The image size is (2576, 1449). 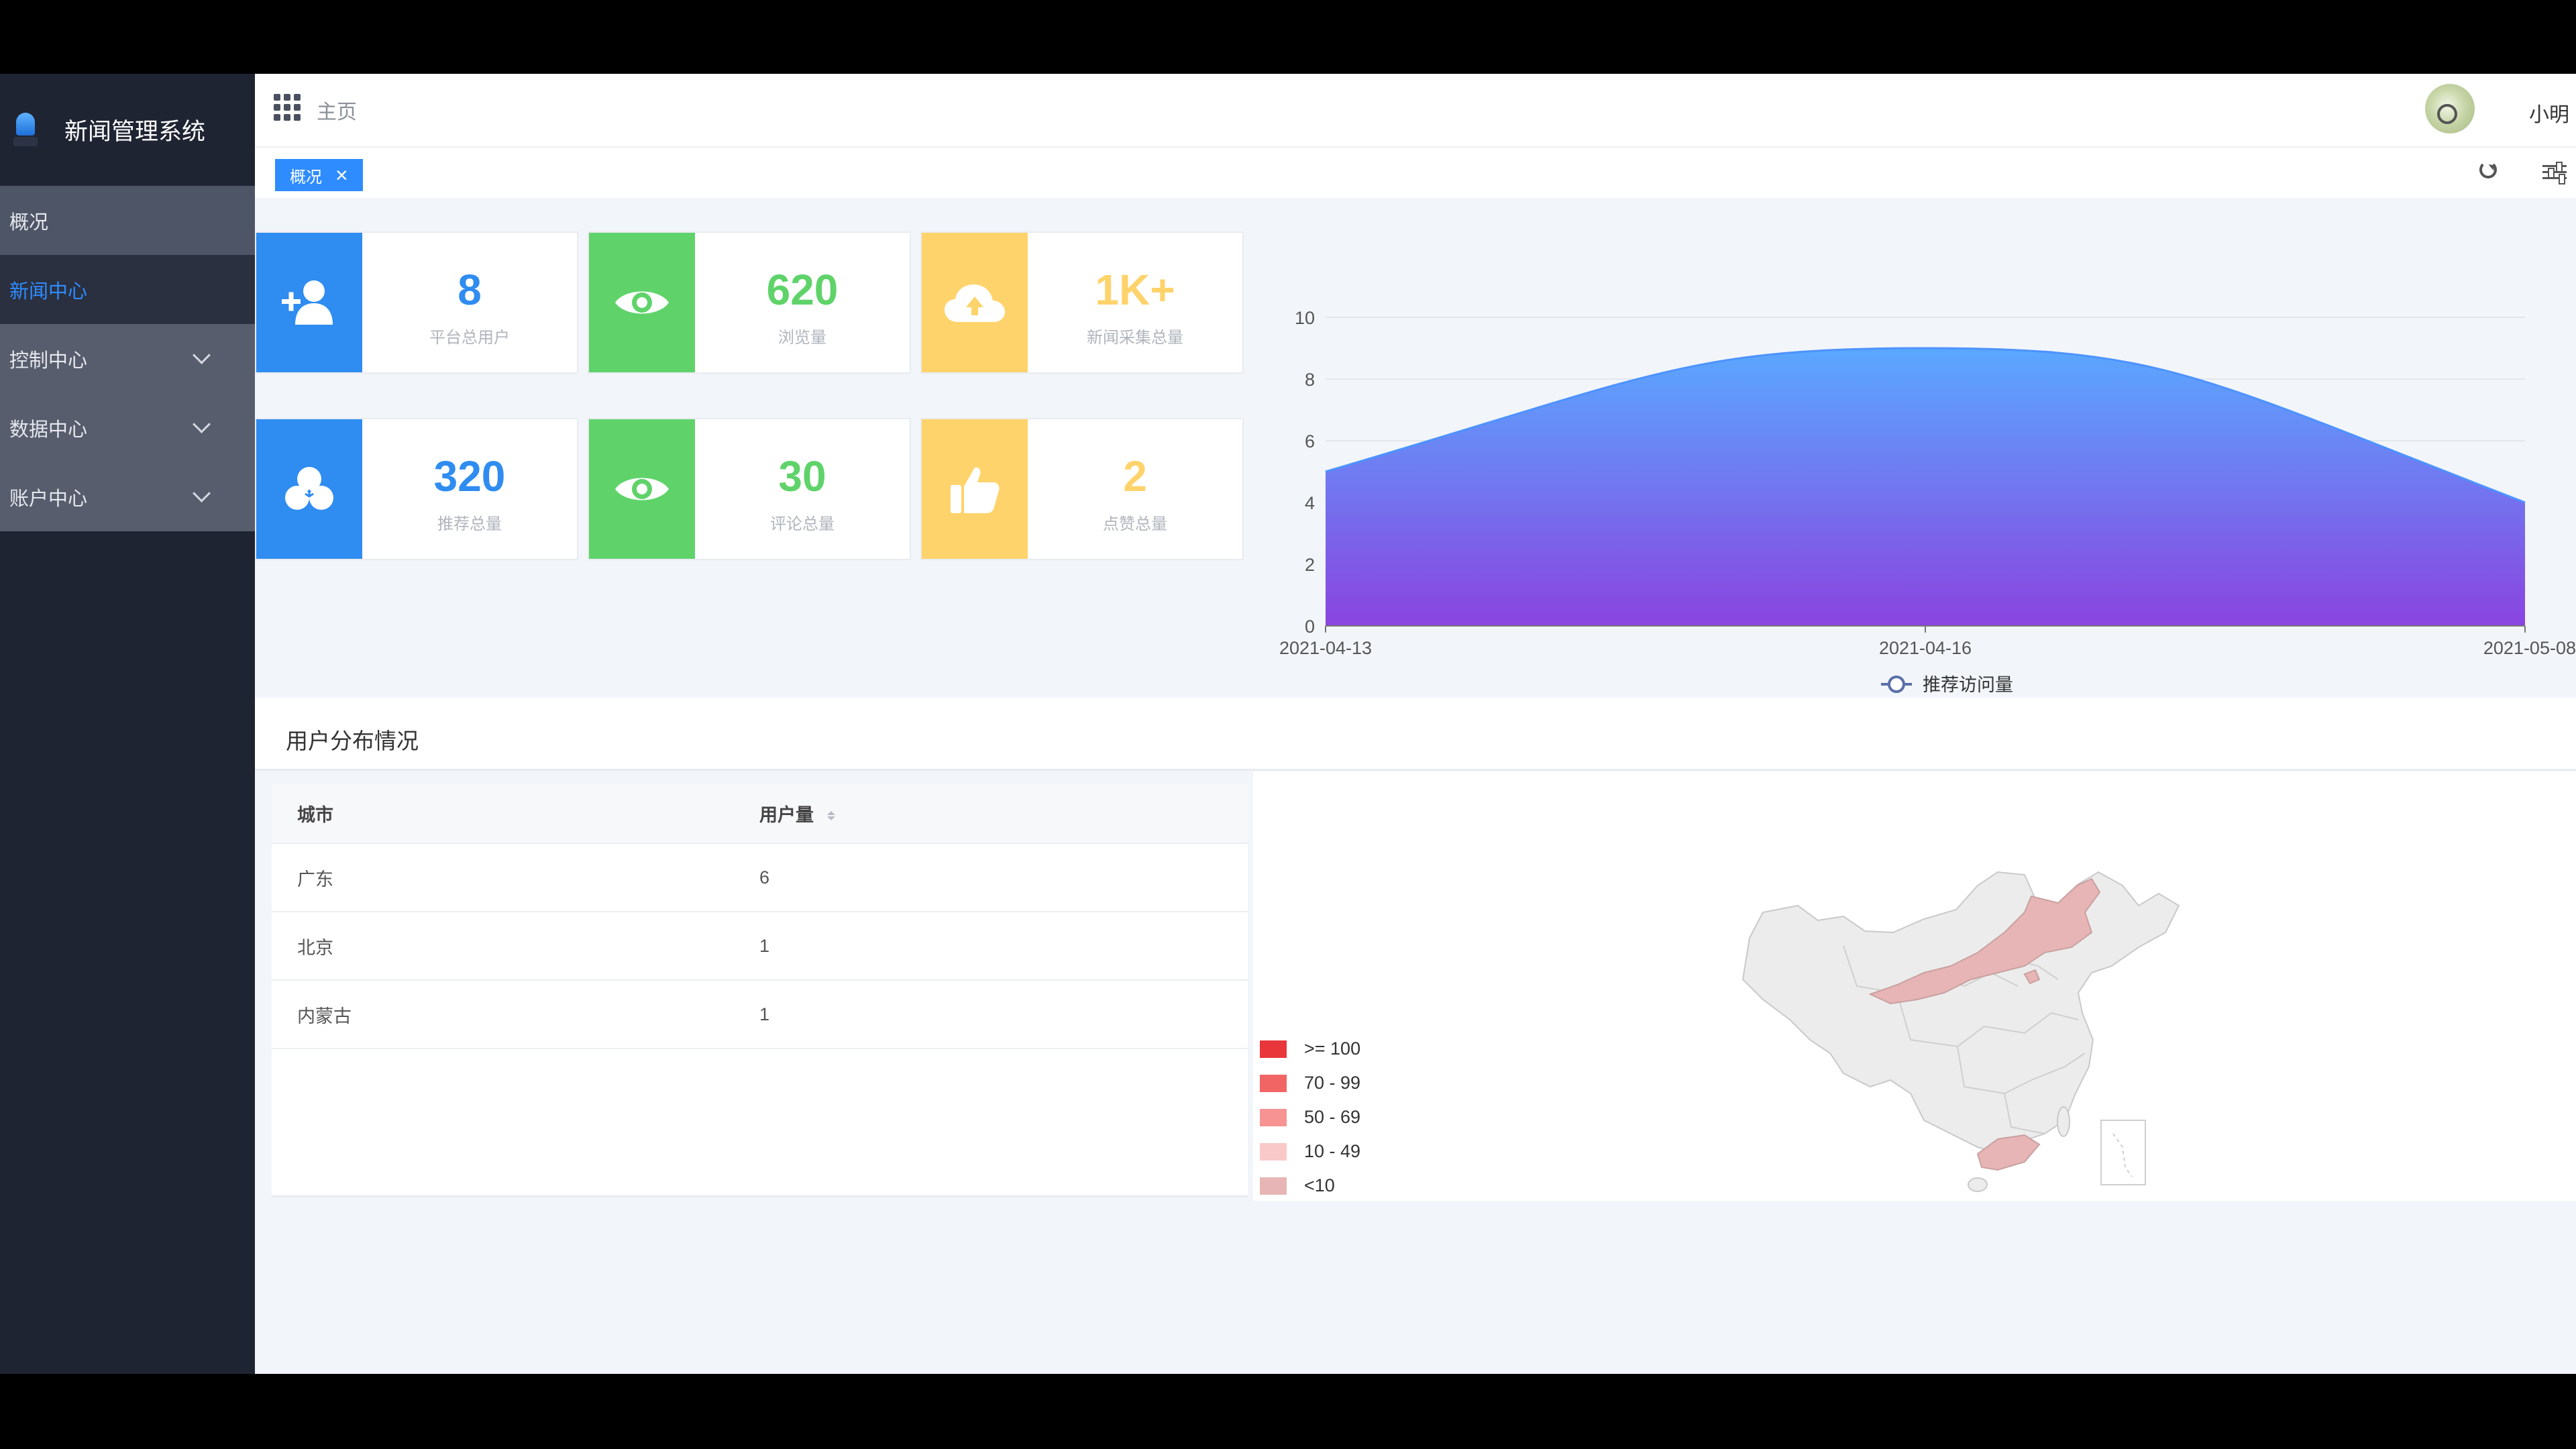 I want to click on y-tick-label: 10, so click(x=1305, y=318).